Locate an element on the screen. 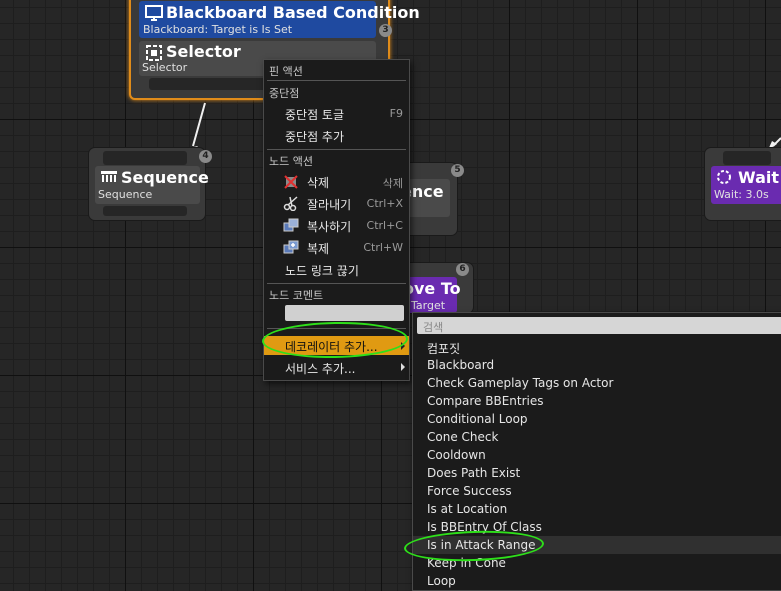 The image size is (781, 591). sequence-title: Sequence is located at coordinates (165, 177).